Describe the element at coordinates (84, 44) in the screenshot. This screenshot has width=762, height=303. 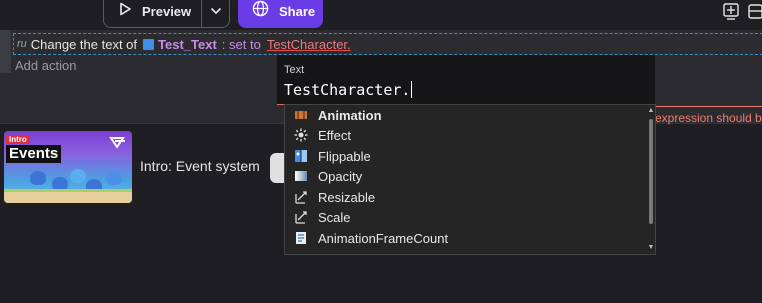
I see `action-prefix: Change the text of` at that location.